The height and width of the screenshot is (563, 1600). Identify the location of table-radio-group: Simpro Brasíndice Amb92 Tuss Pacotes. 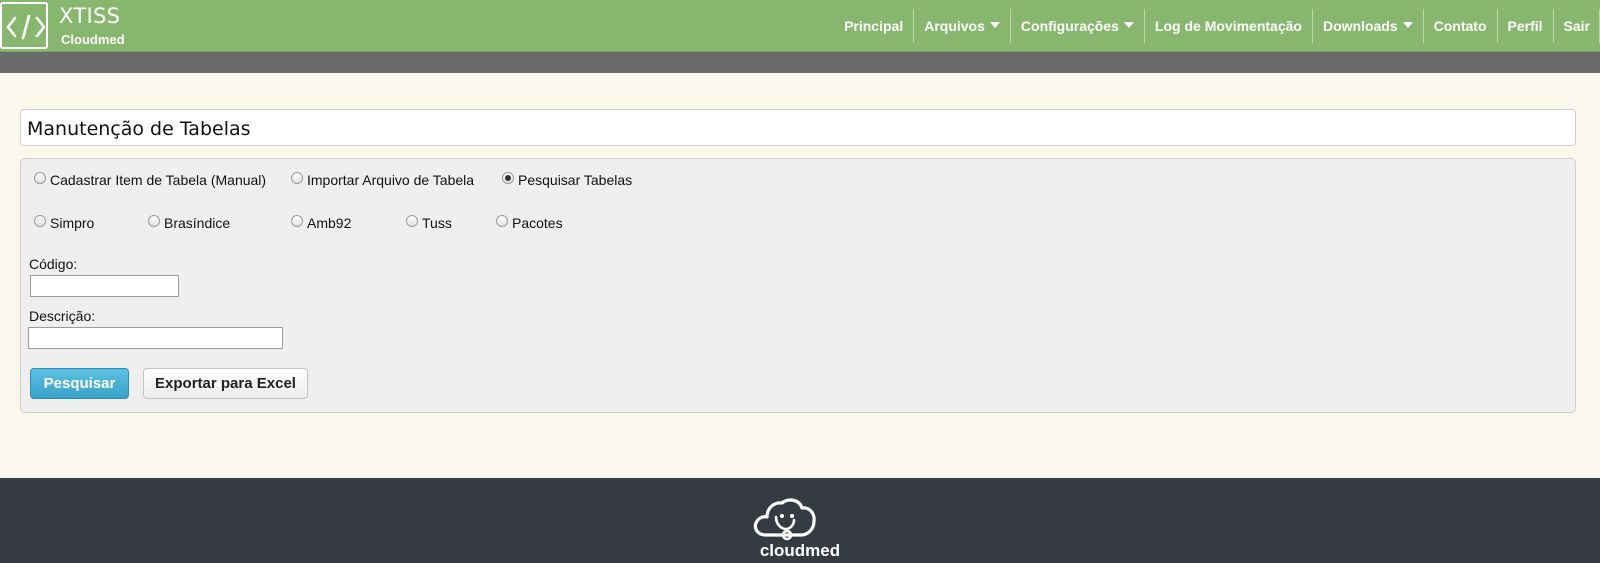
(798, 225).